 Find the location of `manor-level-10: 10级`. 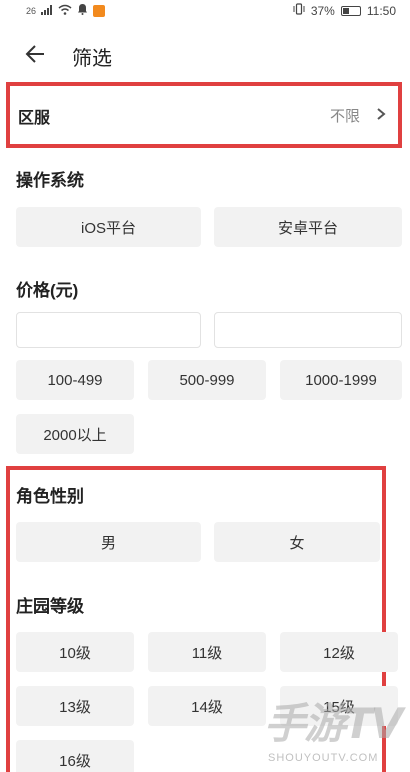

manor-level-10: 10级 is located at coordinates (75, 652).